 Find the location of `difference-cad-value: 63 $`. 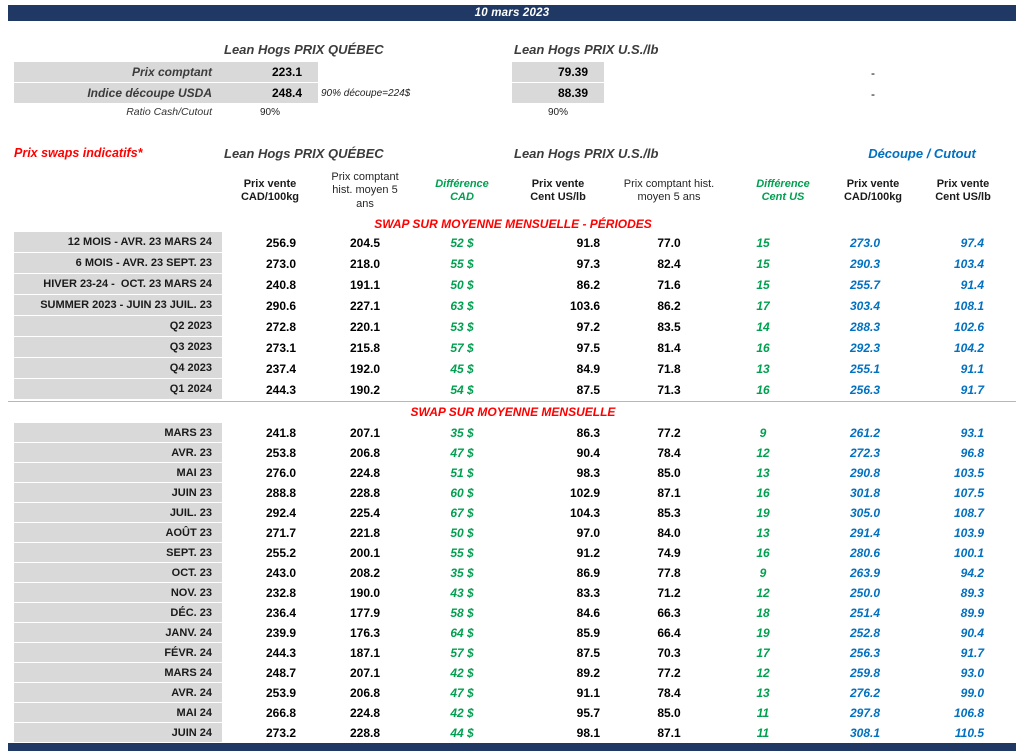

difference-cad-value: 63 $ is located at coordinates (462, 305).